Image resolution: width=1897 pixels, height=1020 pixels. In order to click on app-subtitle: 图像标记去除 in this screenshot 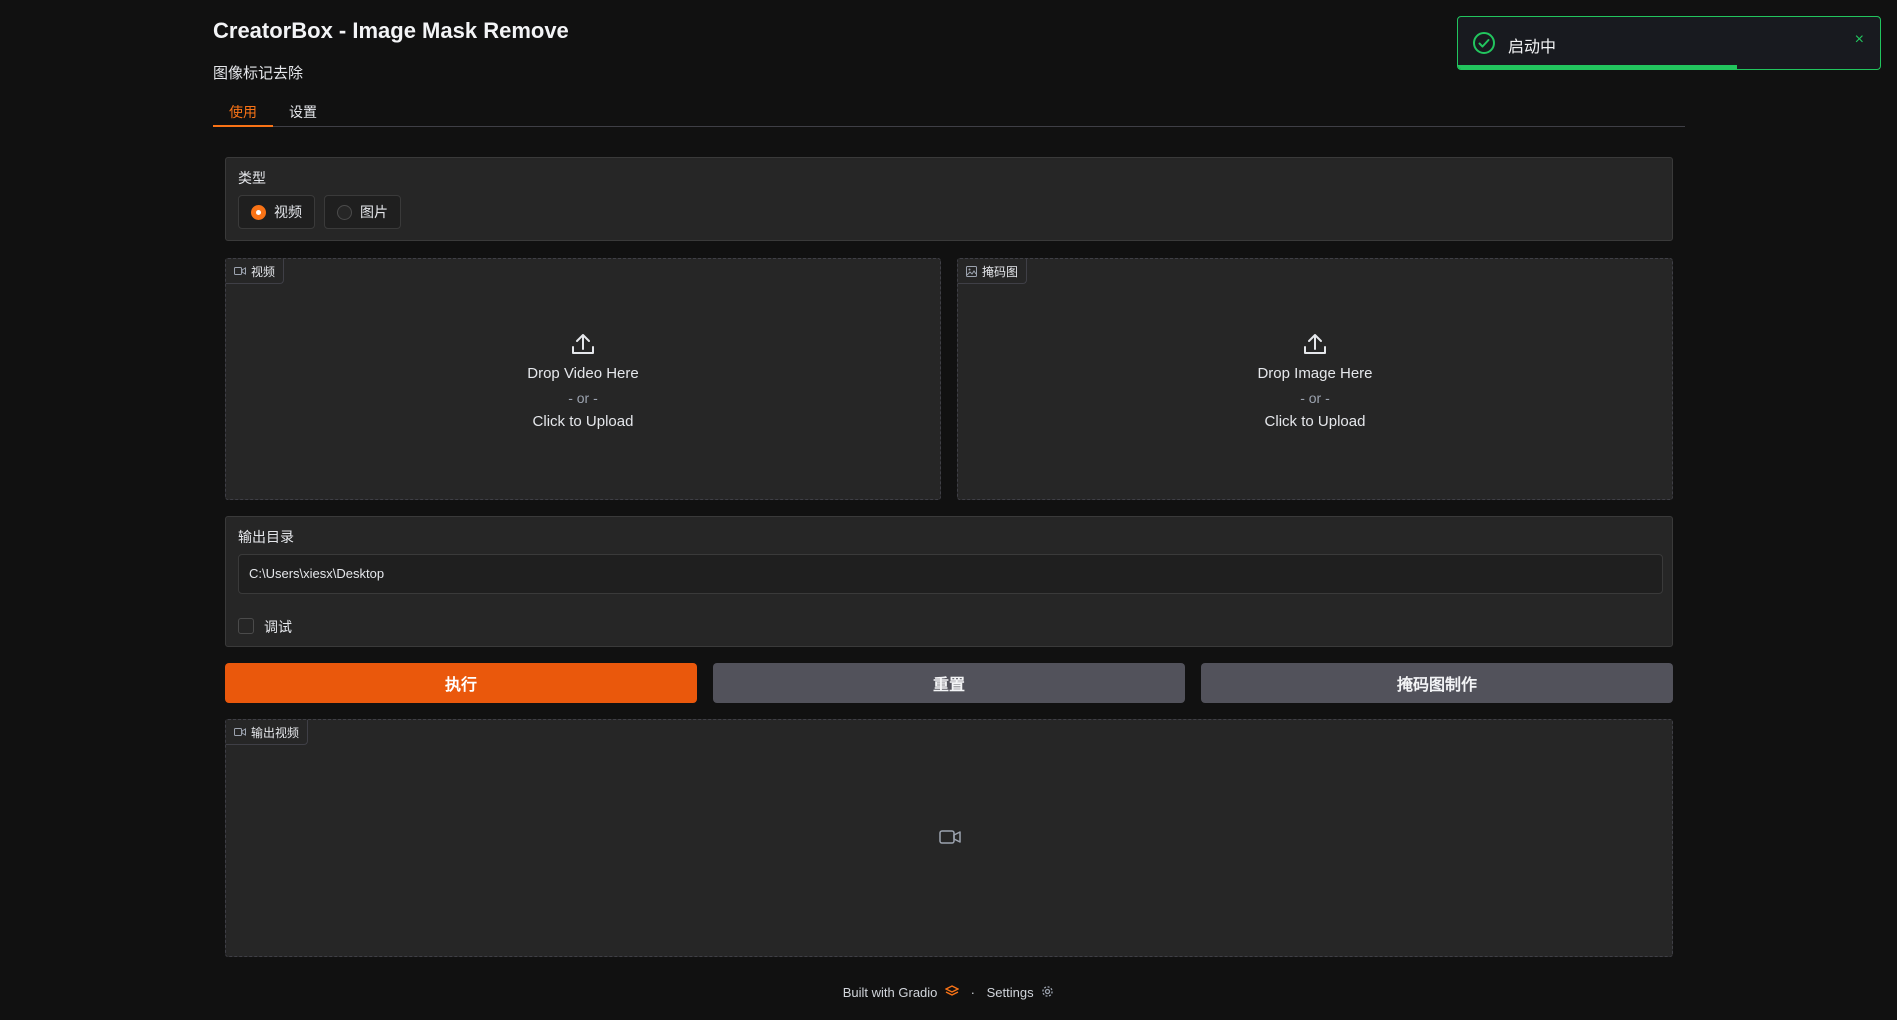, I will do `click(258, 73)`.